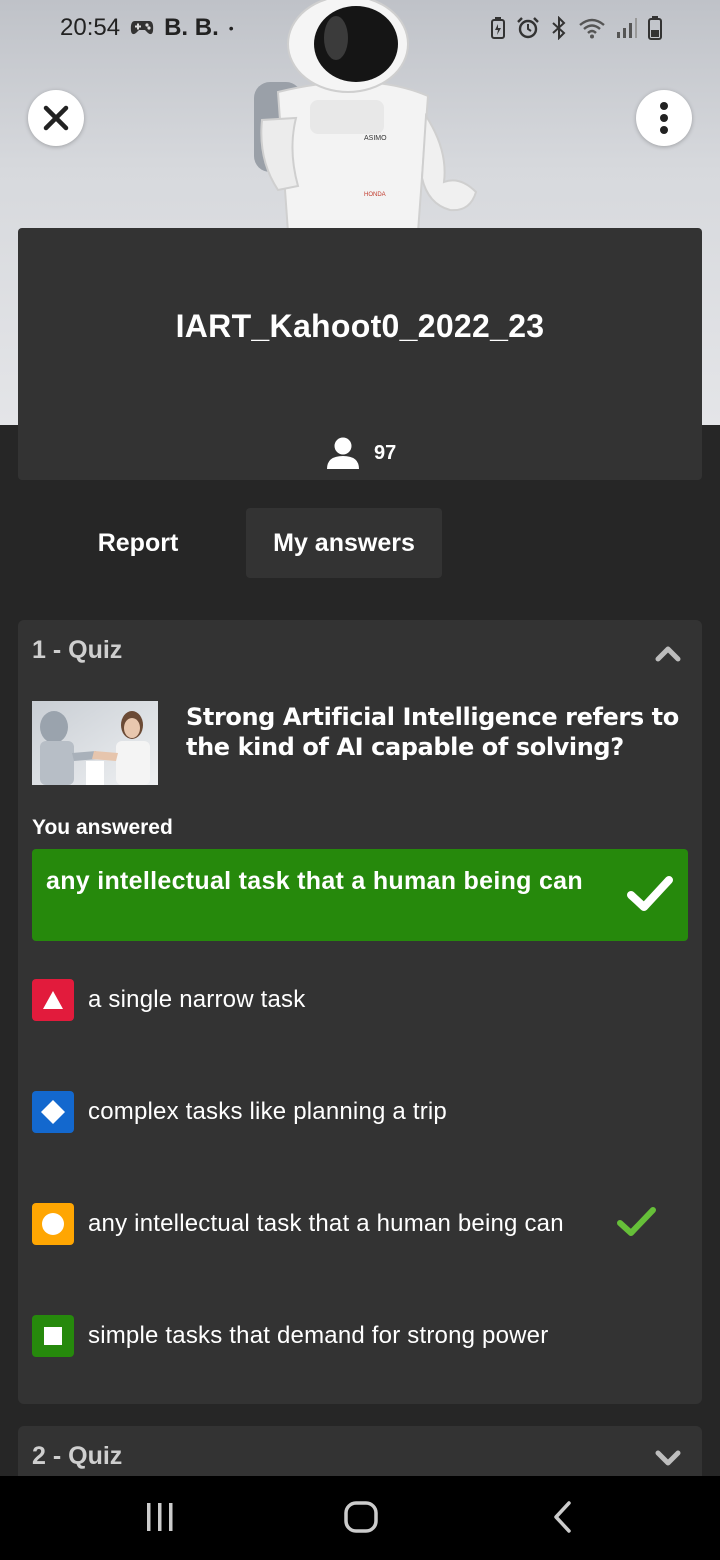 This screenshot has width=720, height=1560. What do you see at coordinates (361, 453) in the screenshot?
I see `players-count-row: 97` at bounding box center [361, 453].